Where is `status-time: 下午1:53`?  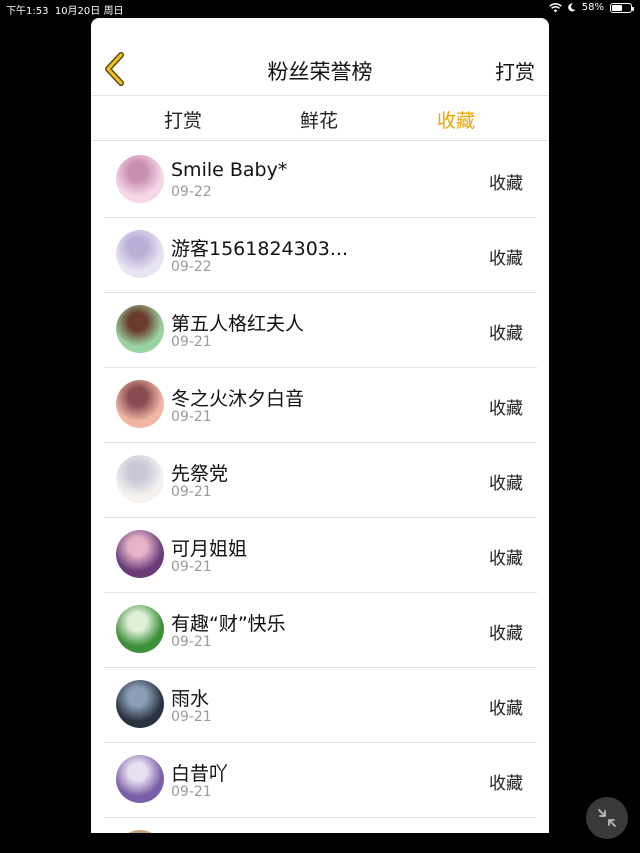 status-time: 下午1:53 is located at coordinates (27, 11).